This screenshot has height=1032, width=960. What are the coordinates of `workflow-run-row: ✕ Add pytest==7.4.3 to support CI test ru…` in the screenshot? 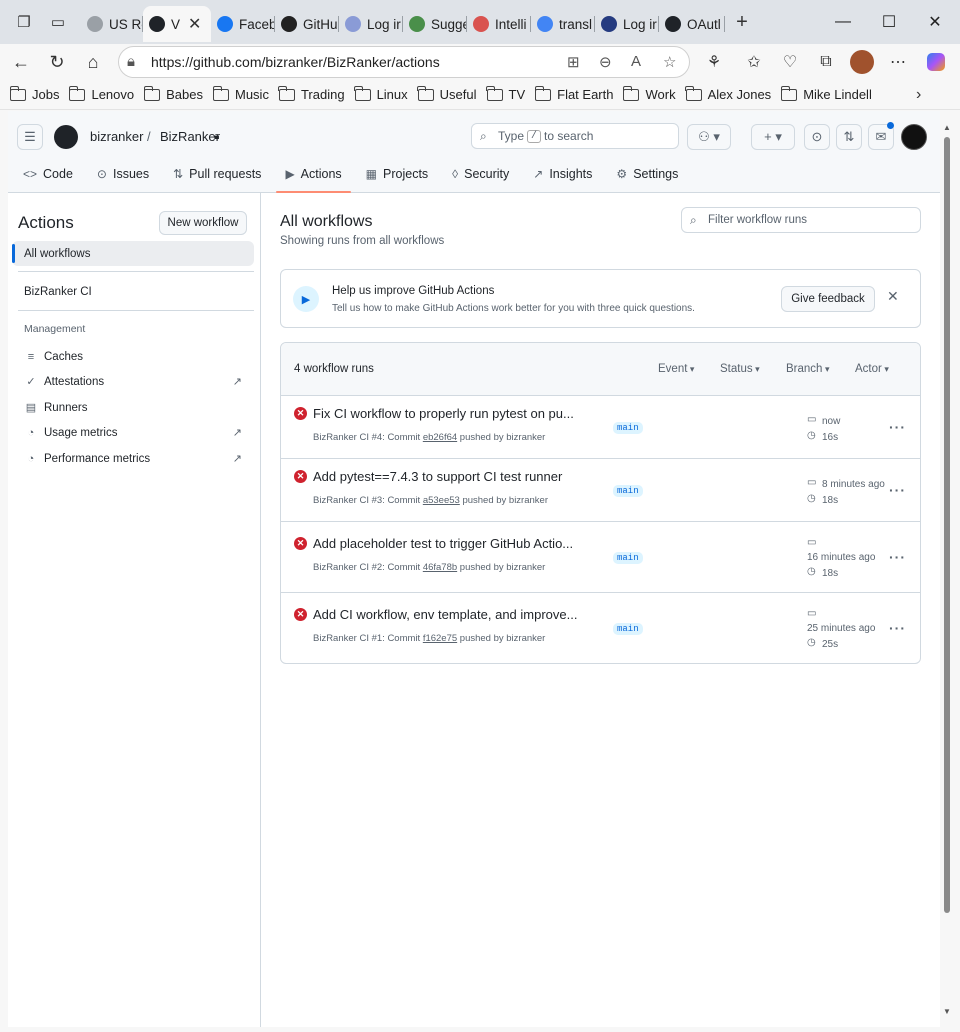 It's located at (600, 490).